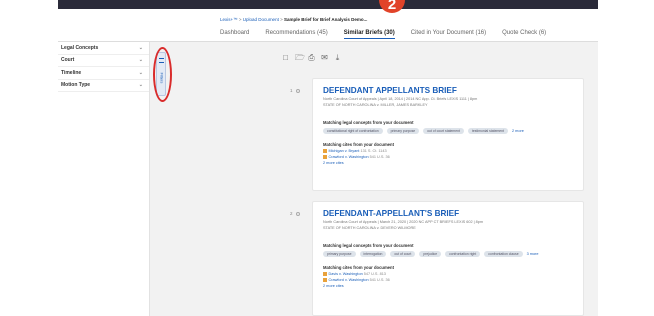 Image resolution: width=654 pixels, height=316 pixels. Describe the element at coordinates (346, 274) in the screenshot. I see `cite-name-link: Davis v. Washington` at that location.